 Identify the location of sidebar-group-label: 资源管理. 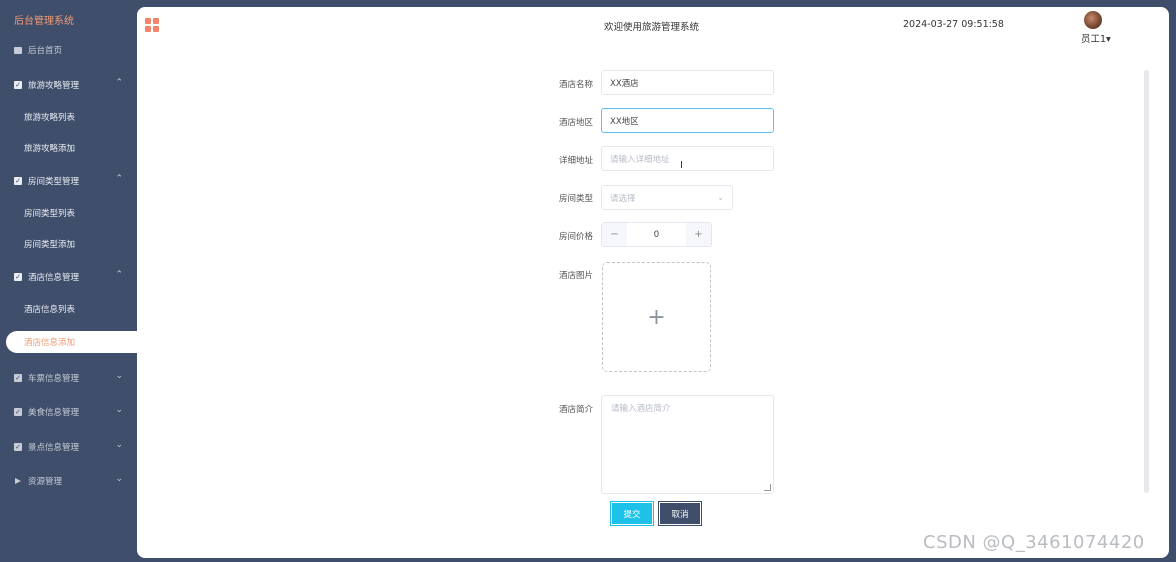
(45, 482).